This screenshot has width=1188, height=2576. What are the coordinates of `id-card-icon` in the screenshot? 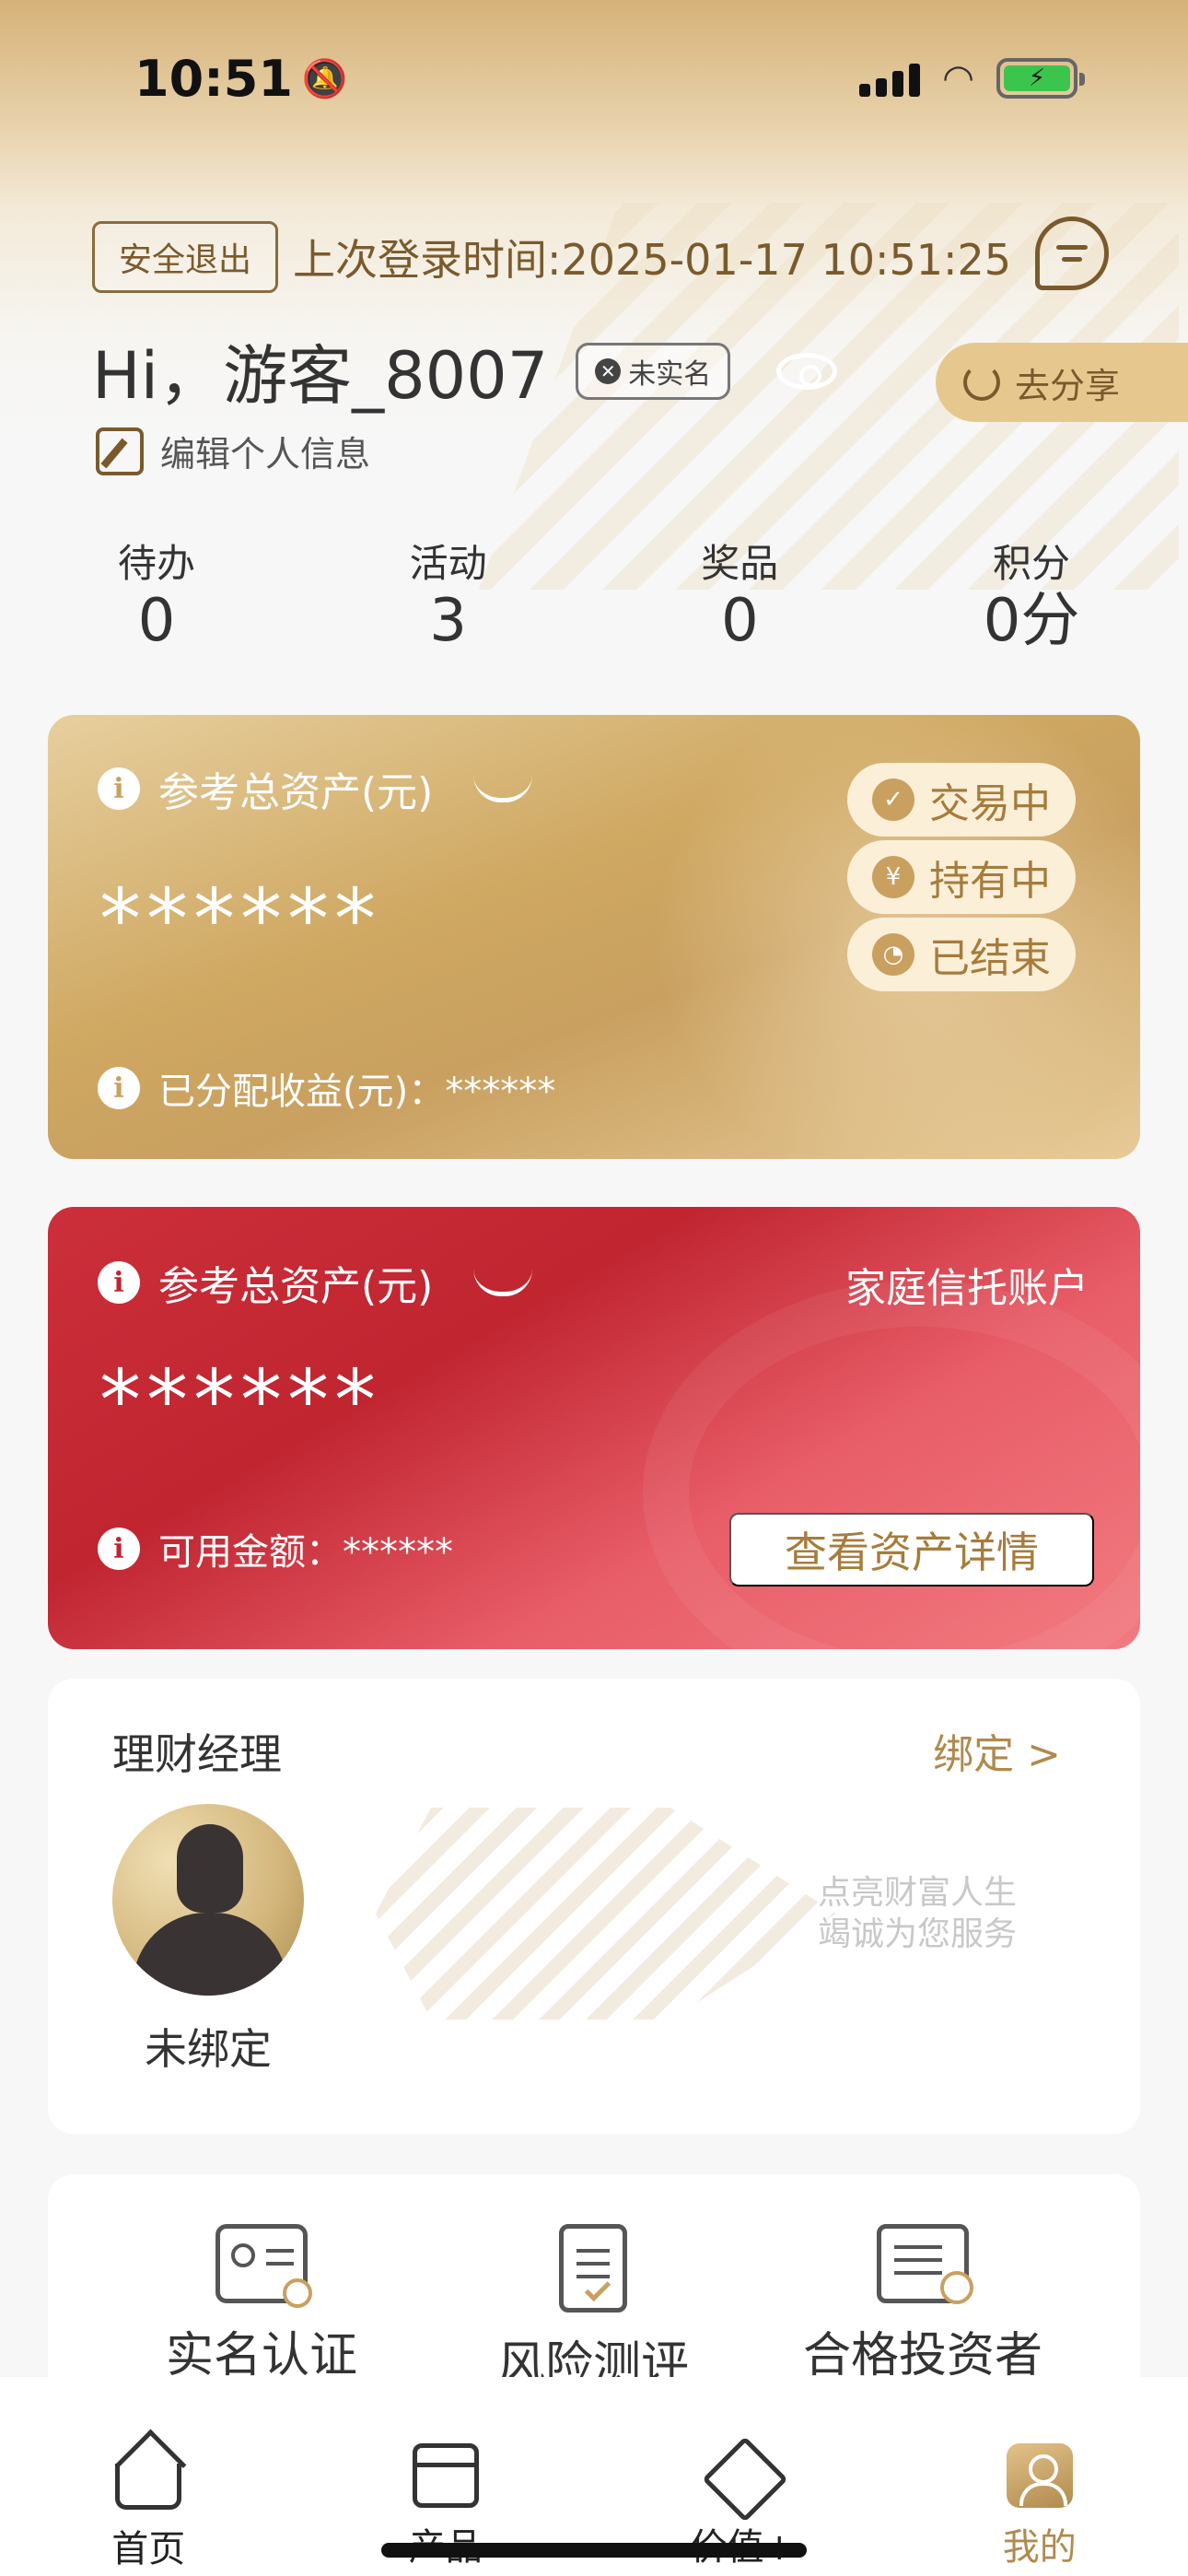 It's located at (263, 2266).